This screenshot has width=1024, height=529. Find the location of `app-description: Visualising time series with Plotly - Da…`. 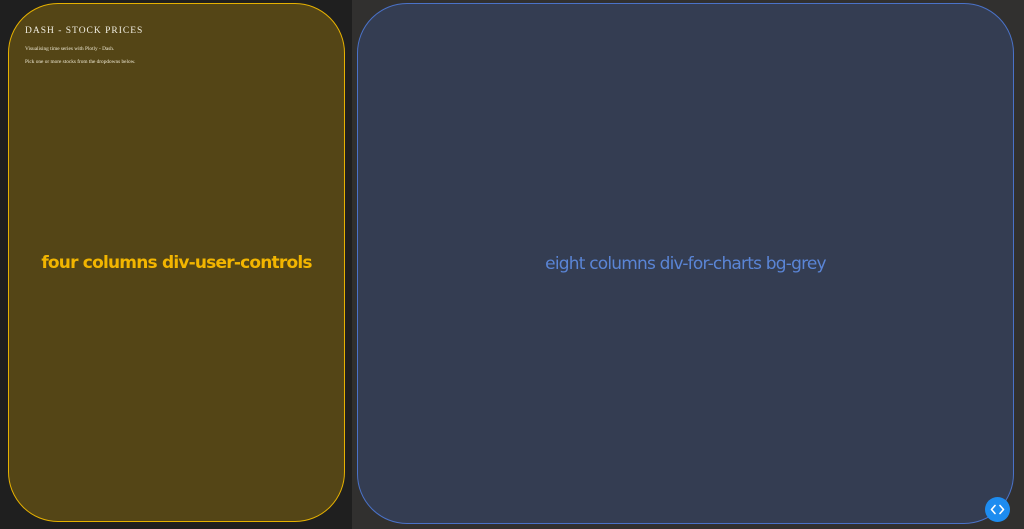

app-description: Visualising time series with Plotly - Da… is located at coordinates (70, 49).